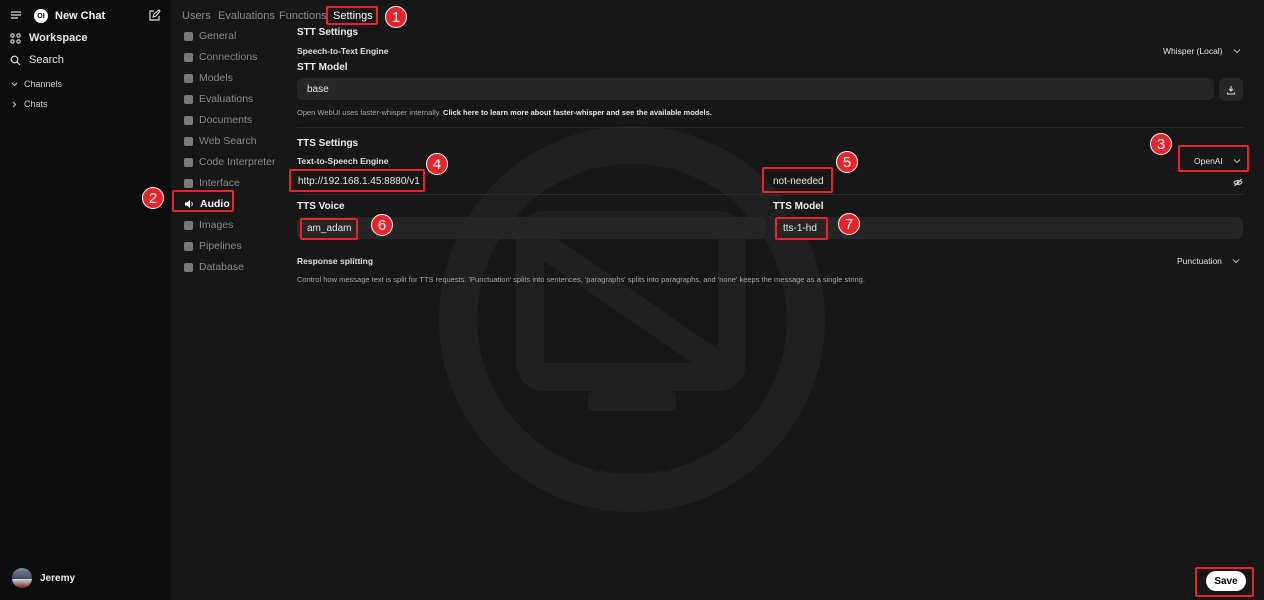 Image resolution: width=1264 pixels, height=600 pixels. Describe the element at coordinates (321, 206) in the screenshot. I see `tts-voice-title: TTS Voice` at that location.